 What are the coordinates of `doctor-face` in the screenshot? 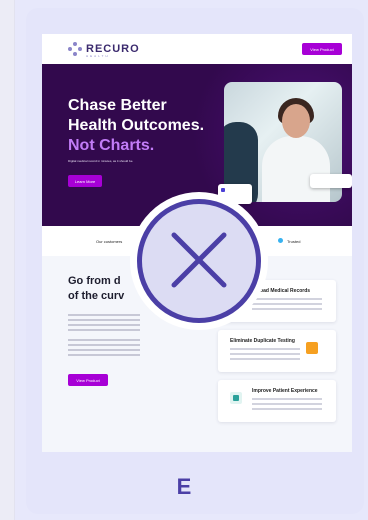 It's located at (296, 121).